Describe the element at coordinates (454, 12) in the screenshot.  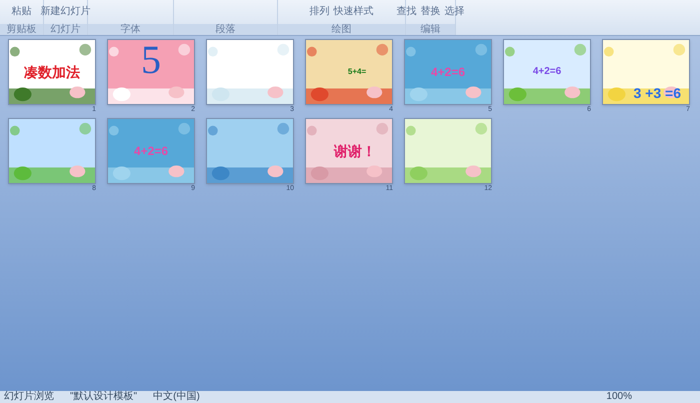
I see `ribbon-button: 选择` at that location.